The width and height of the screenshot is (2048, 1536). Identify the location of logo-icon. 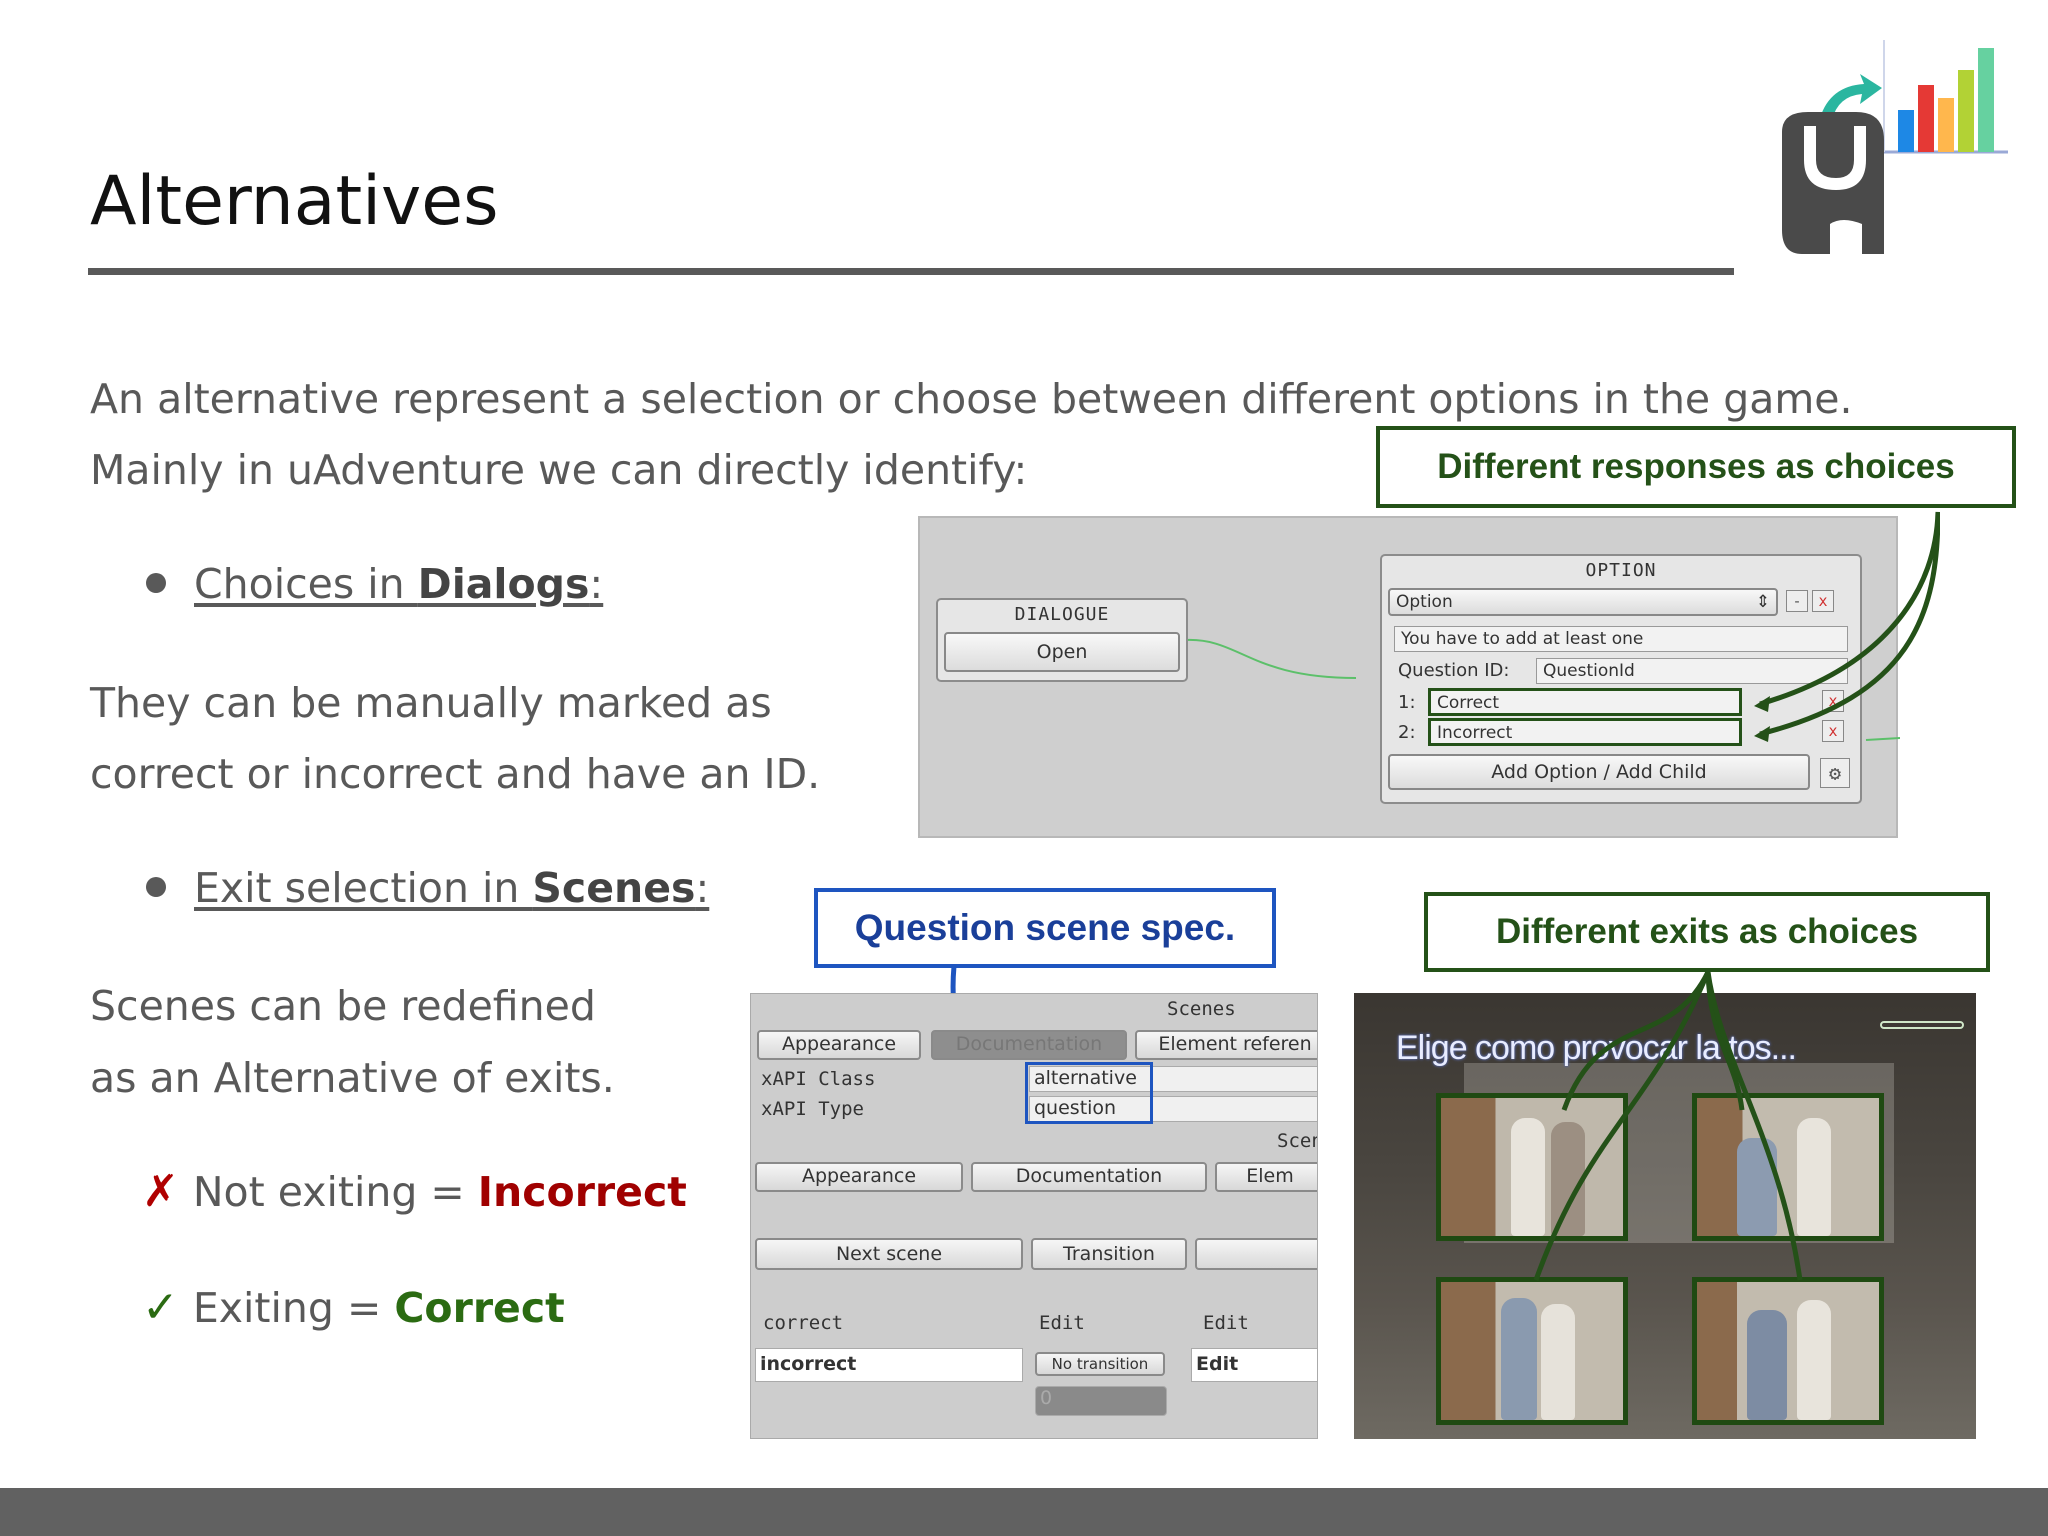
(1888, 150).